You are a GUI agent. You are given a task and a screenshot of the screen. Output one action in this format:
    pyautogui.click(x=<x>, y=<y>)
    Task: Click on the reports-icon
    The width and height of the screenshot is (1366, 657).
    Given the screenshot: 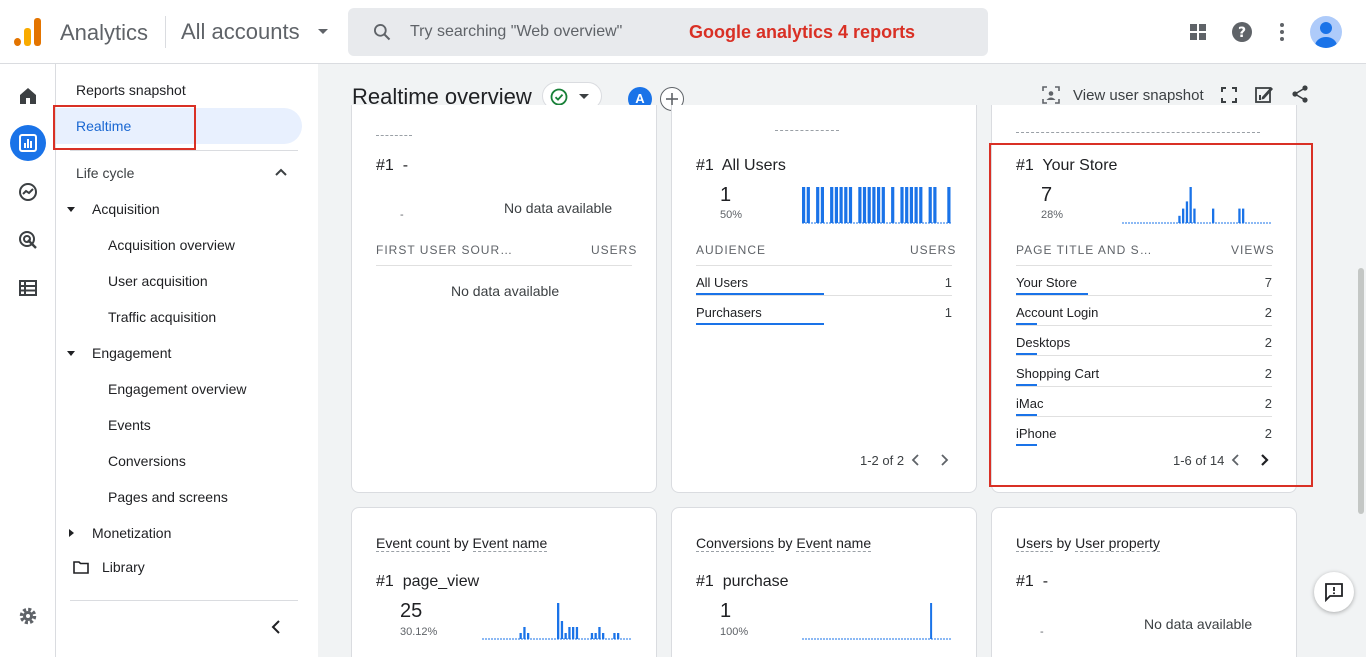 What is the action you would take?
    pyautogui.click(x=28, y=143)
    